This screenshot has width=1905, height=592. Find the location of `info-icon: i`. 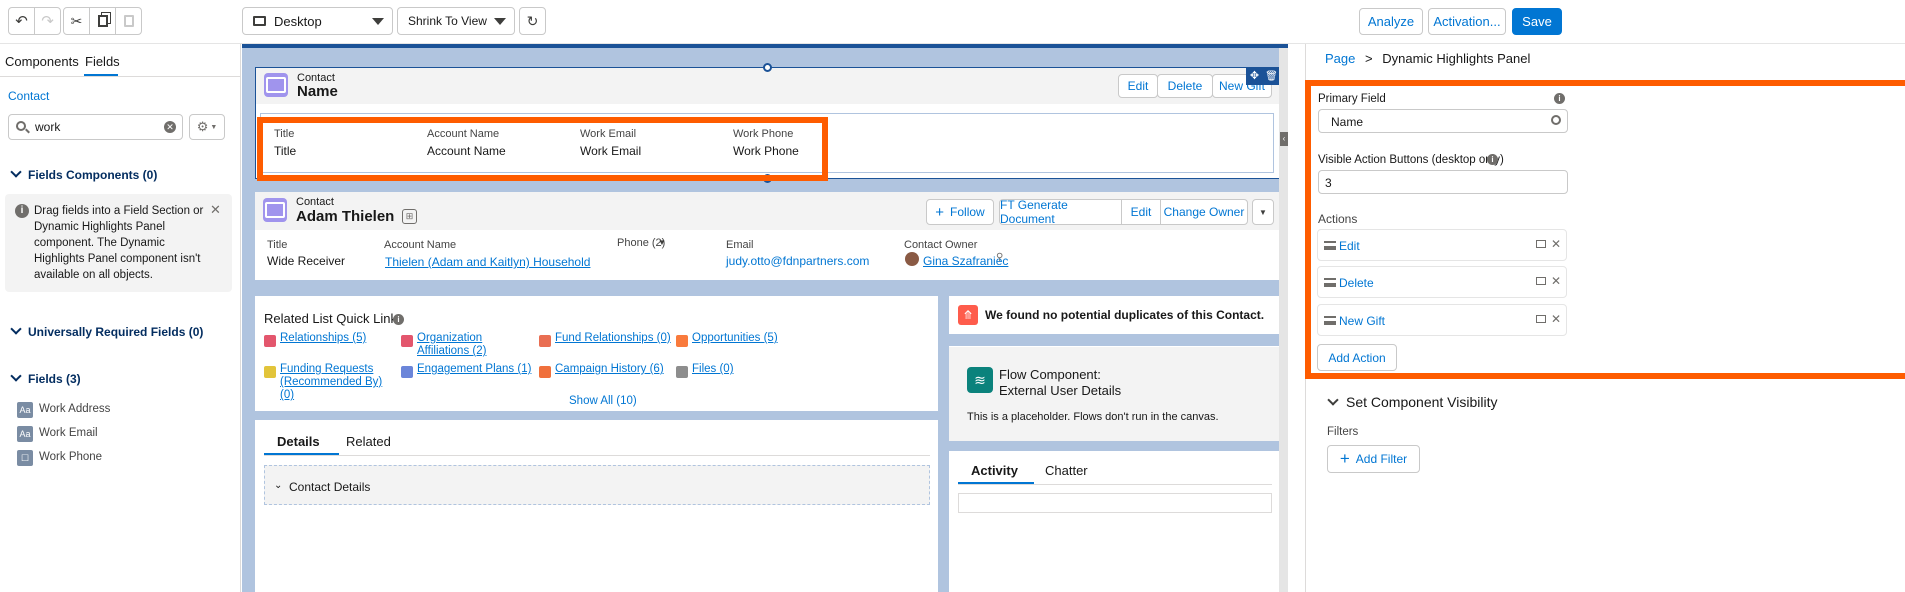

info-icon: i is located at coordinates (22, 211).